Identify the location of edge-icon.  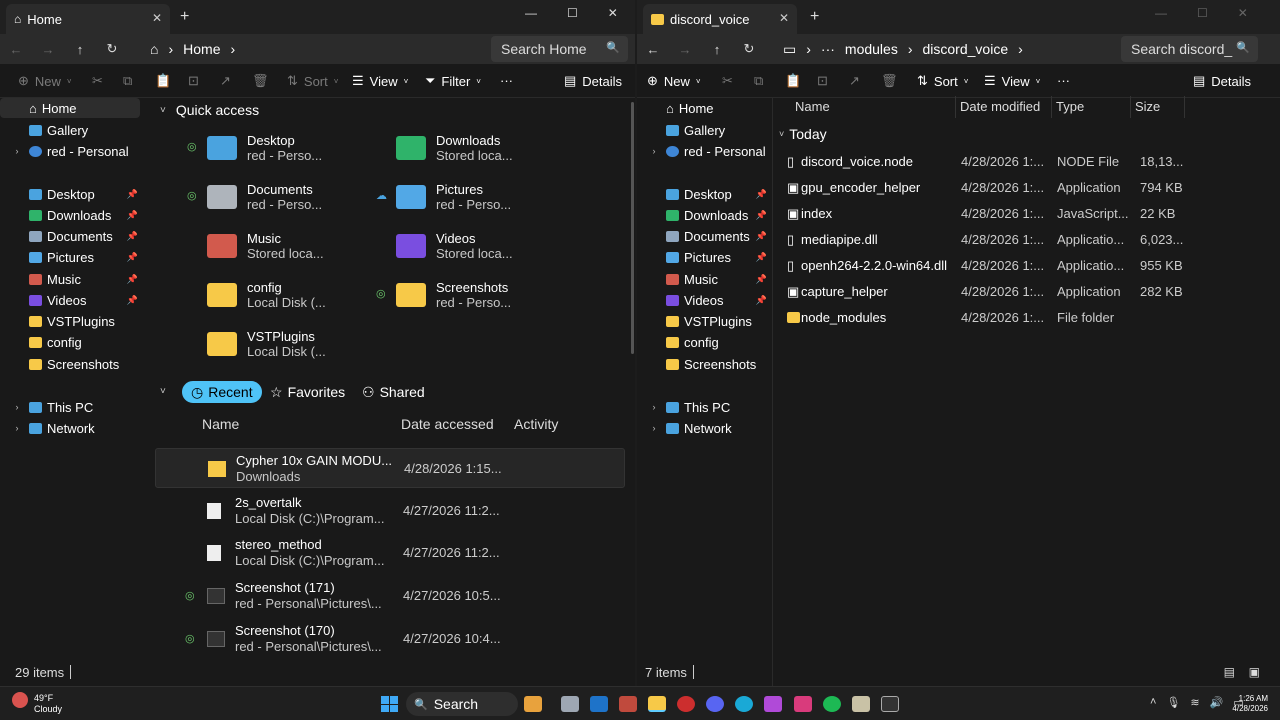
(744, 704).